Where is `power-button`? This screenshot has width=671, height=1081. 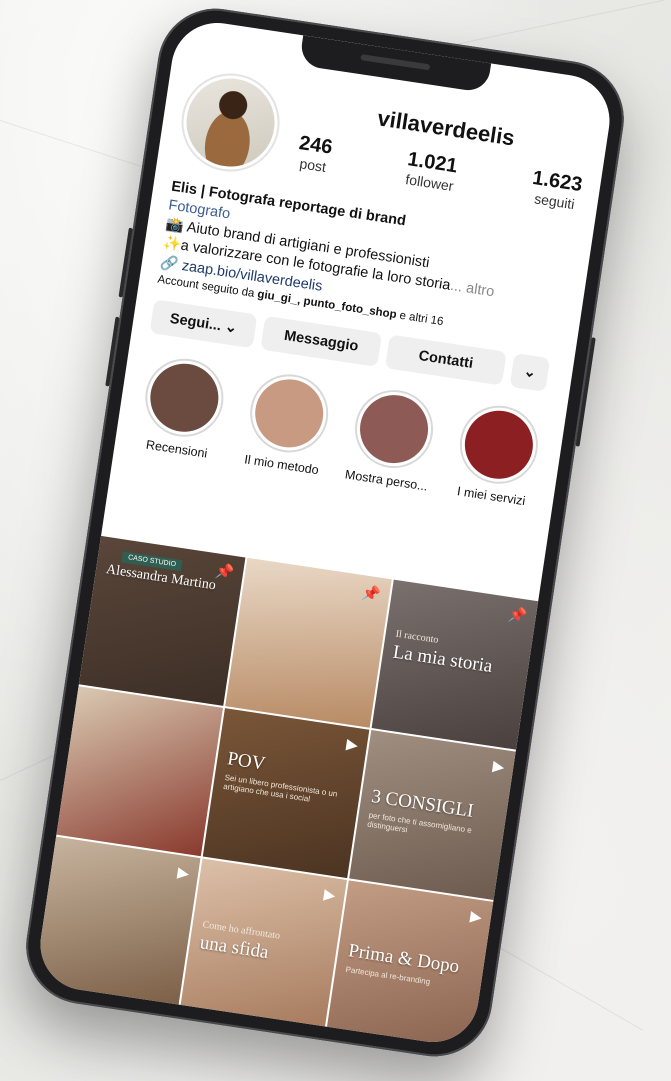
power-button is located at coordinates (585, 392).